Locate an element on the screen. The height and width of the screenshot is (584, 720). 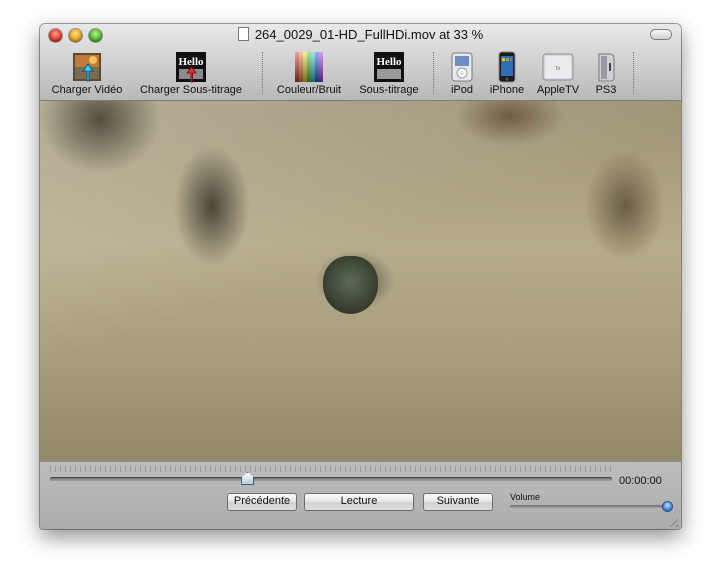
load-video-icon is located at coordinates (87, 67).